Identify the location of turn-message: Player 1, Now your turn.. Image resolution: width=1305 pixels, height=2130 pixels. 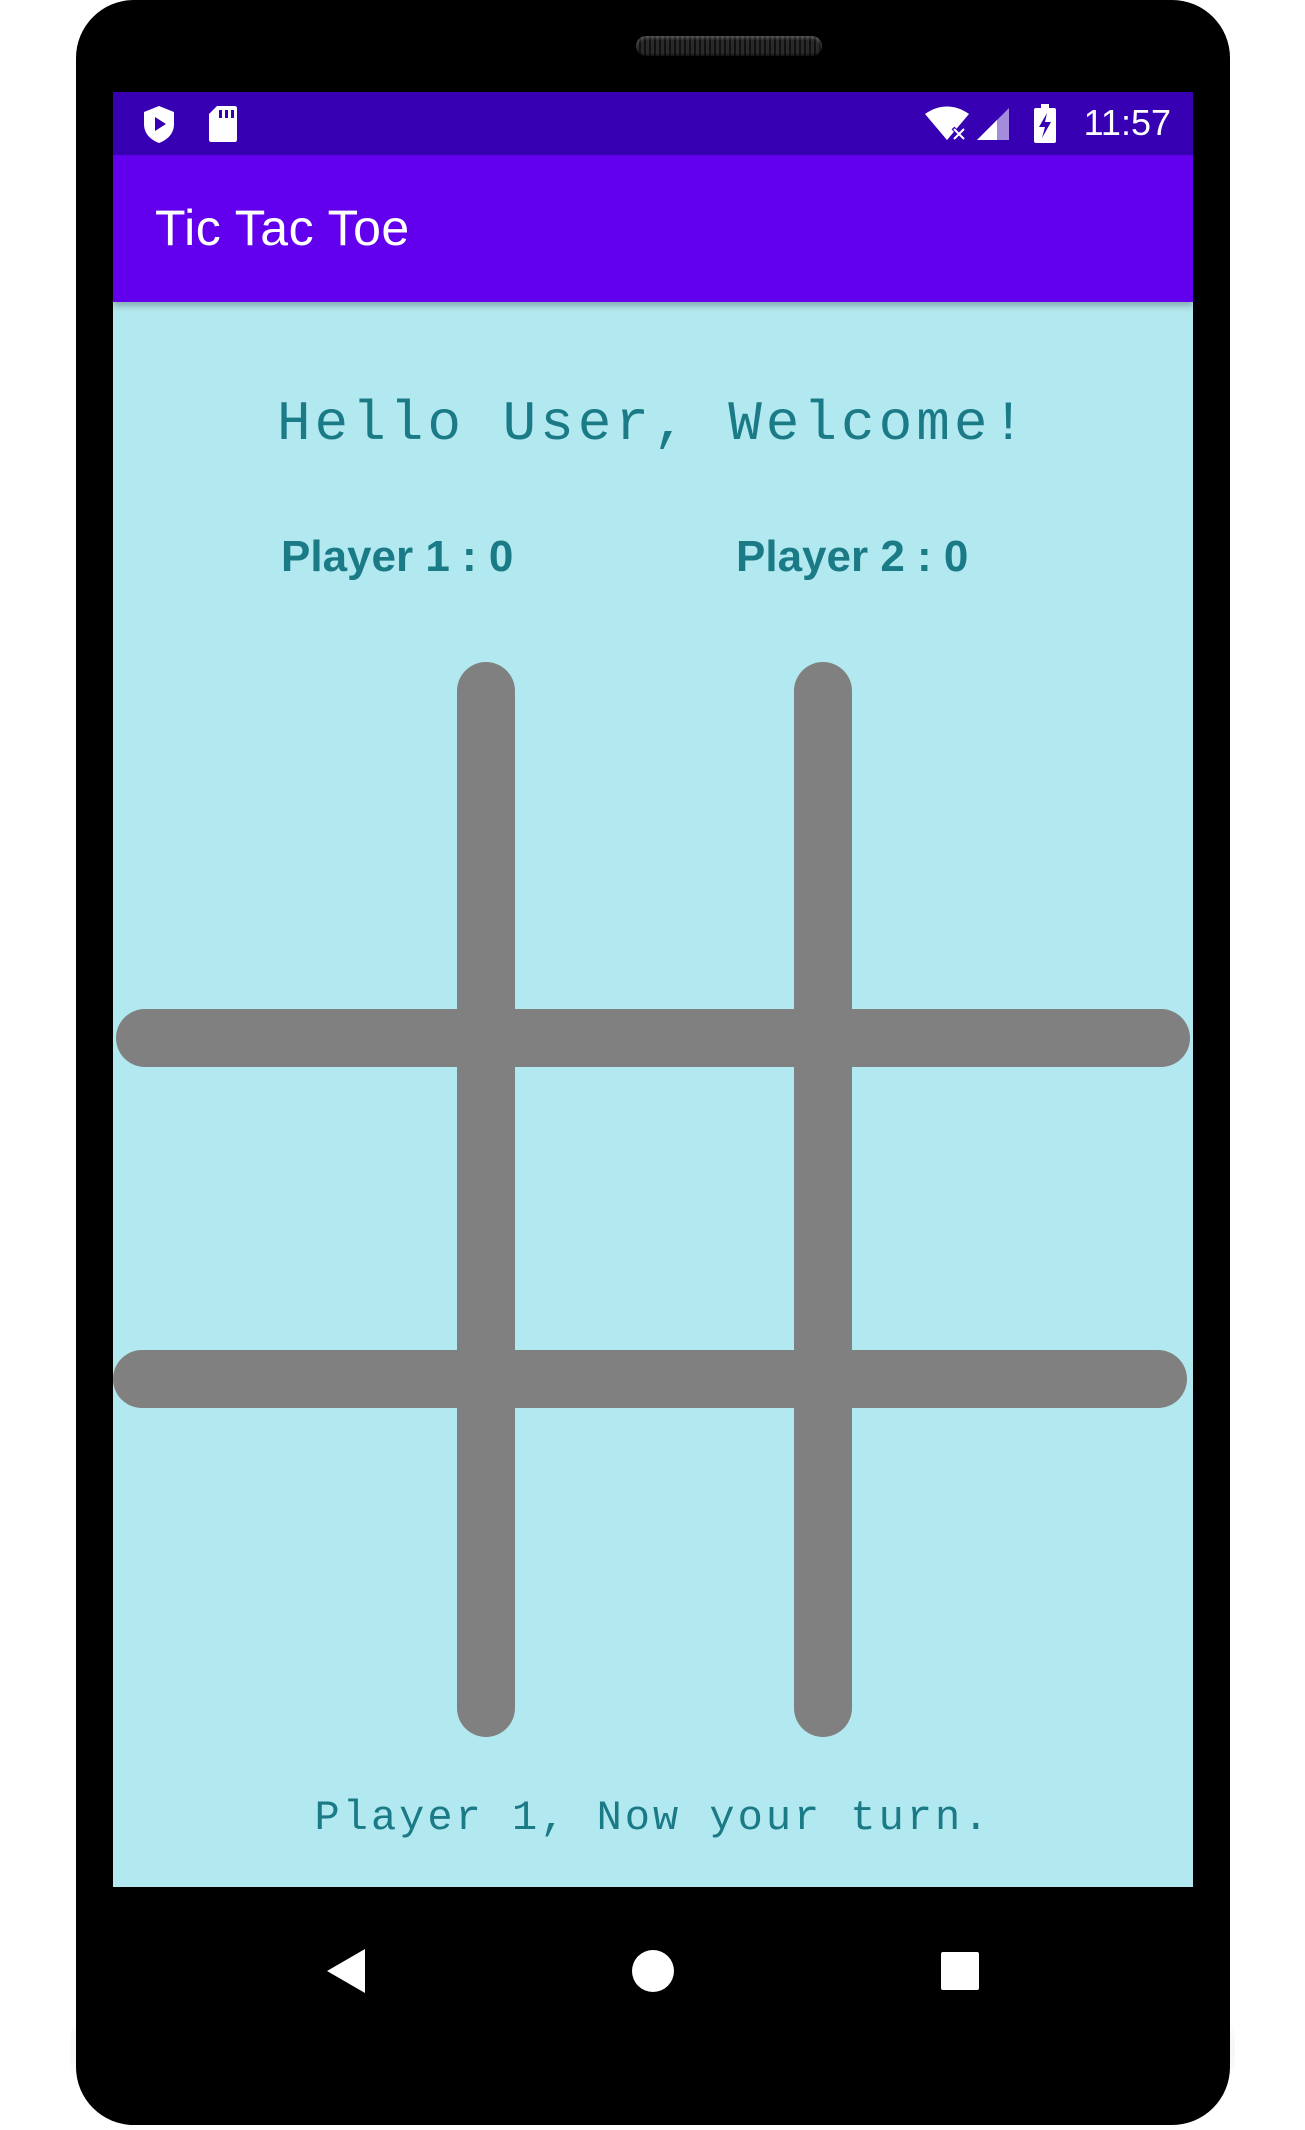
(653, 1818).